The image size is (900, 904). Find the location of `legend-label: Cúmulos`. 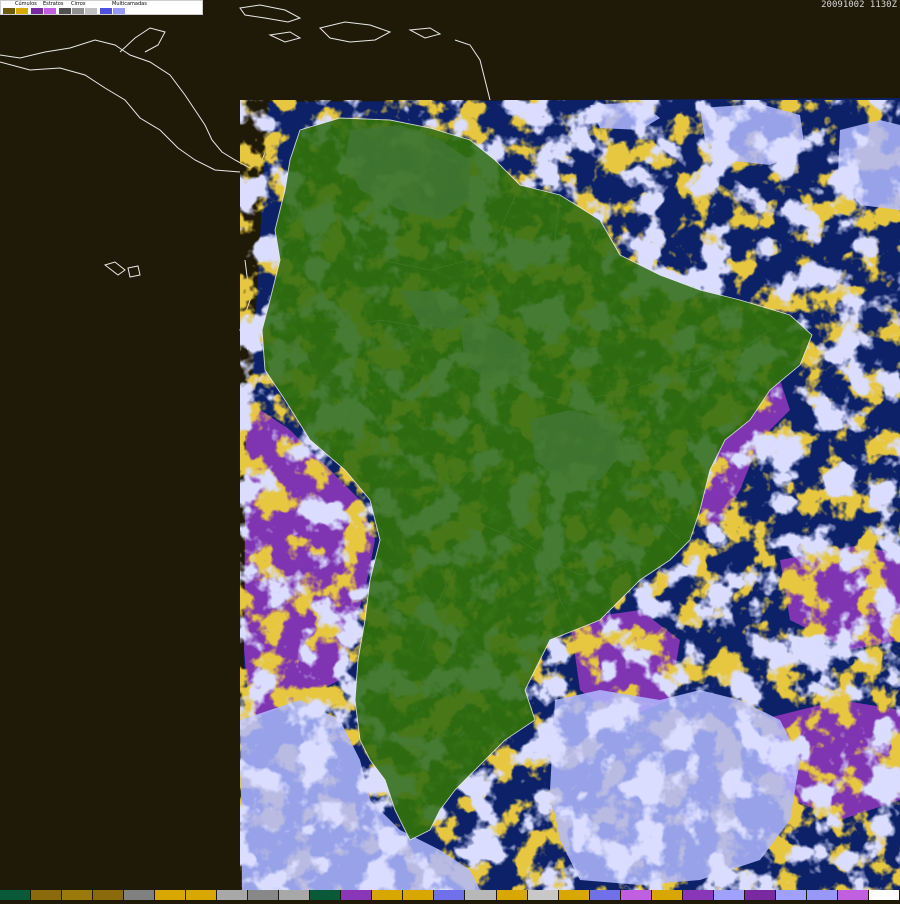

legend-label: Cúmulos is located at coordinates (26, 4).